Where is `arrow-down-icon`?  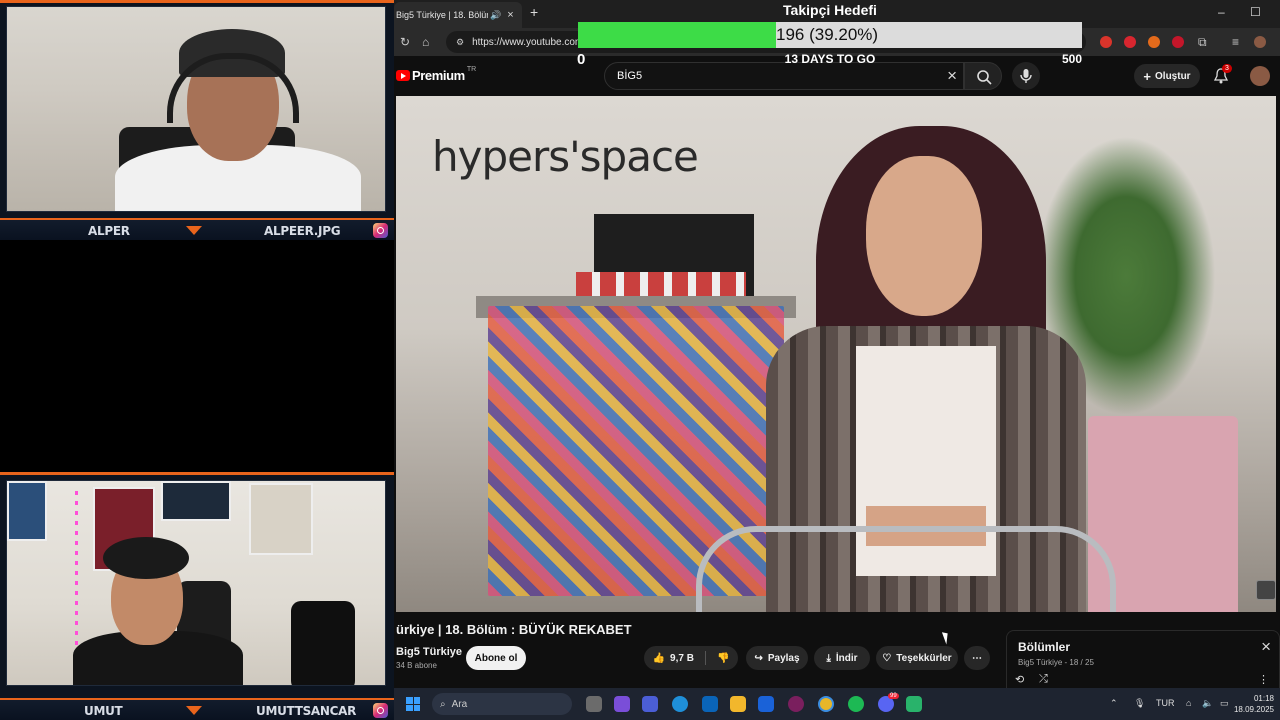
arrow-down-icon is located at coordinates (194, 230).